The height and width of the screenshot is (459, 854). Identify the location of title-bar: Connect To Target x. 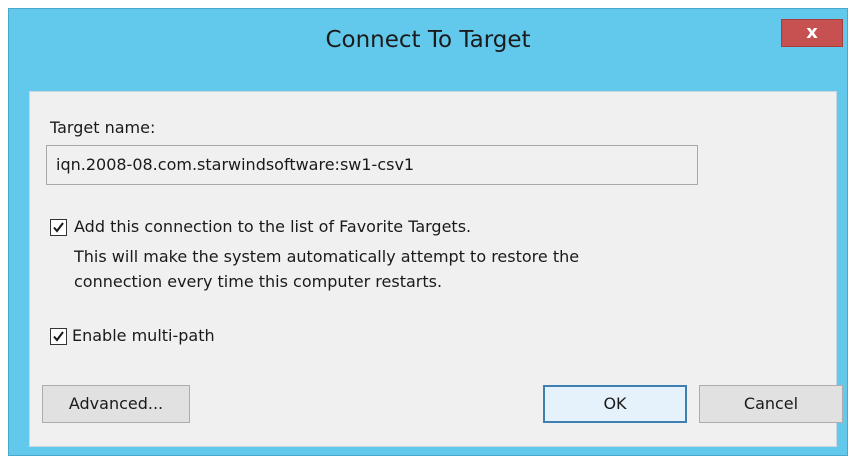
(428, 43).